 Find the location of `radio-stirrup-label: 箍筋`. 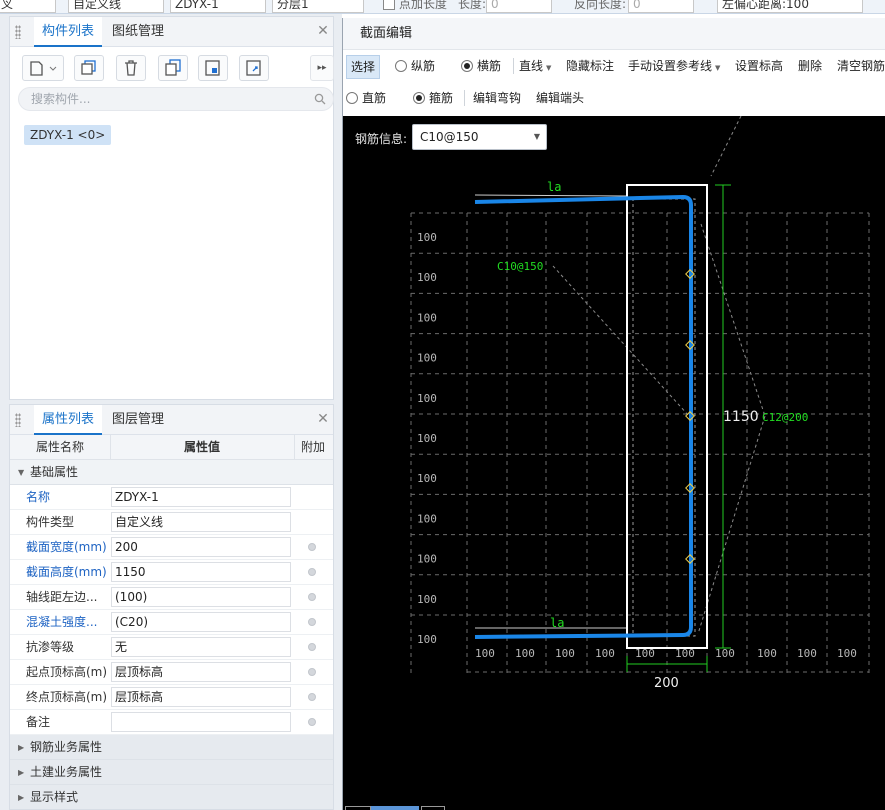

radio-stirrup-label: 箍筋 is located at coordinates (441, 98).